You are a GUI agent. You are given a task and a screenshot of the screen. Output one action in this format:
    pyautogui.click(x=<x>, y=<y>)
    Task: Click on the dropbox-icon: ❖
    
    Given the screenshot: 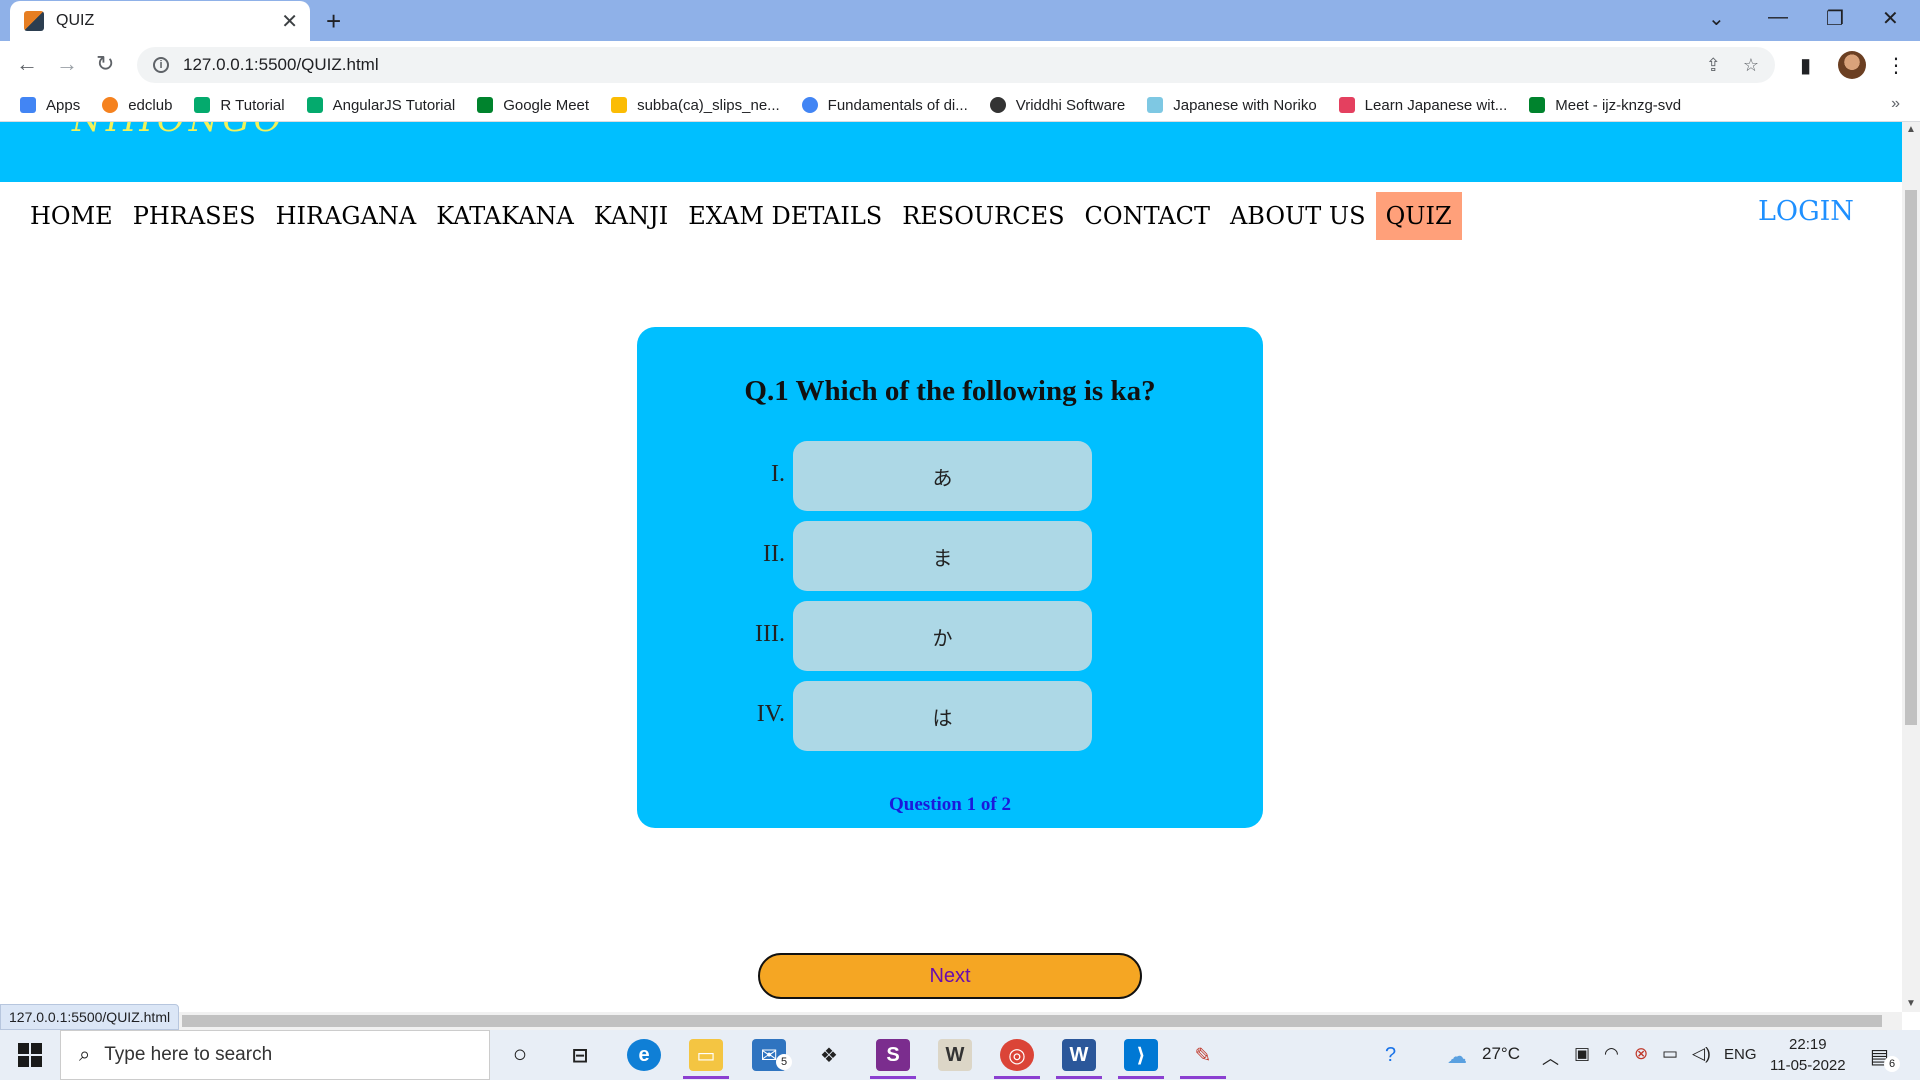 What is the action you would take?
    pyautogui.click(x=829, y=1055)
    